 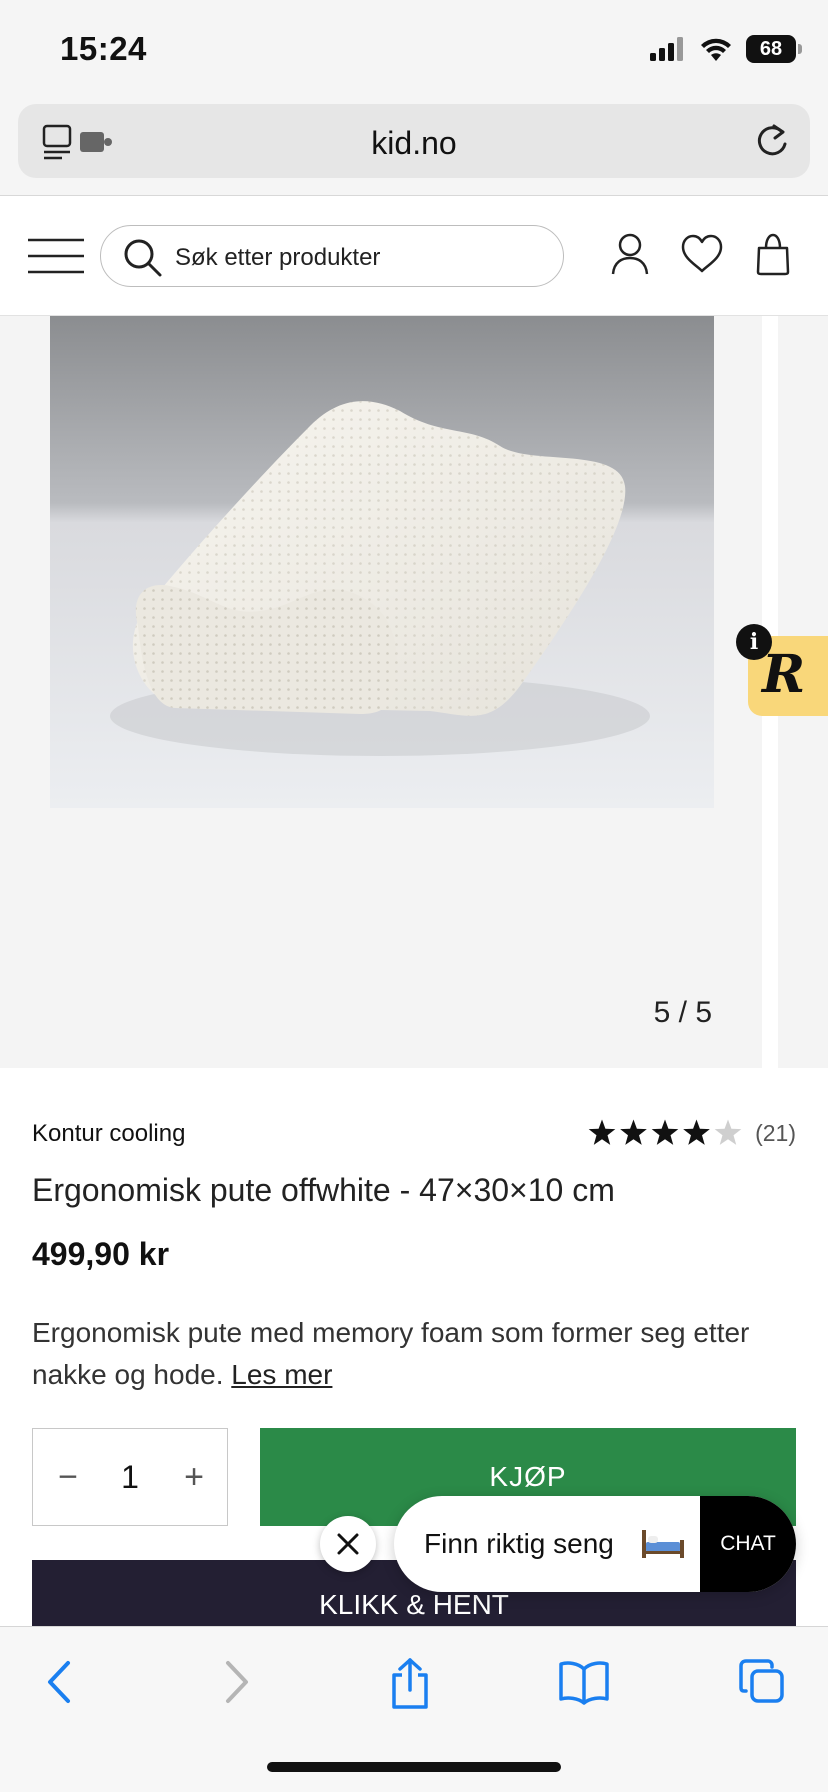 I want to click on status-icons: 68, so click(x=726, y=49).